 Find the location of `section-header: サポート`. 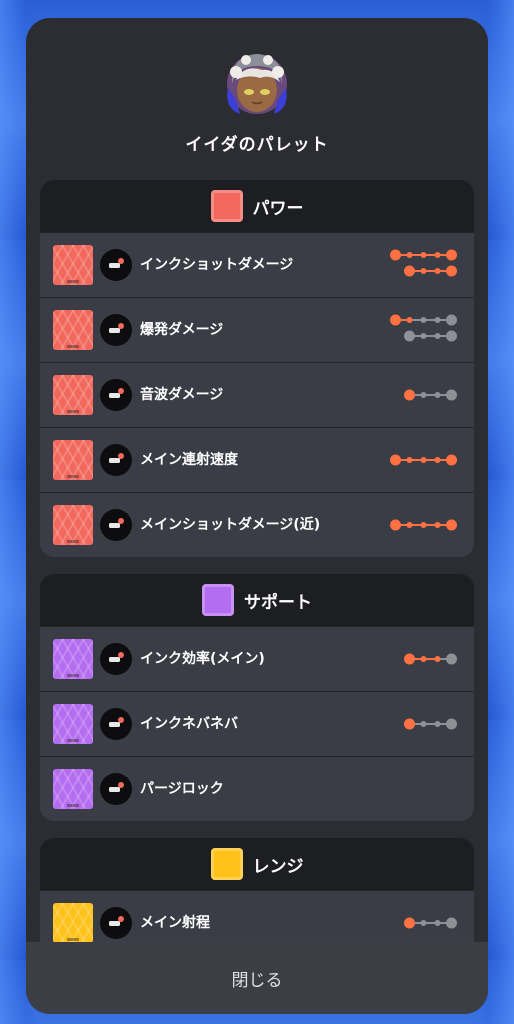

section-header: サポート is located at coordinates (257, 600).